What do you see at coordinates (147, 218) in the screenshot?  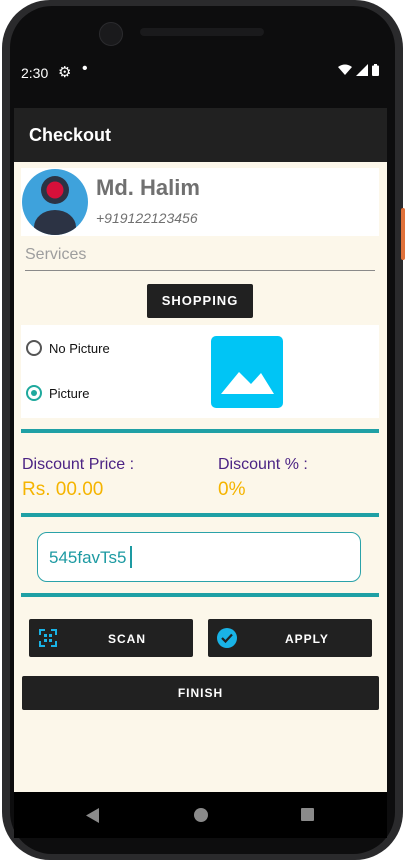 I see `customer-phone: +919122123456` at bounding box center [147, 218].